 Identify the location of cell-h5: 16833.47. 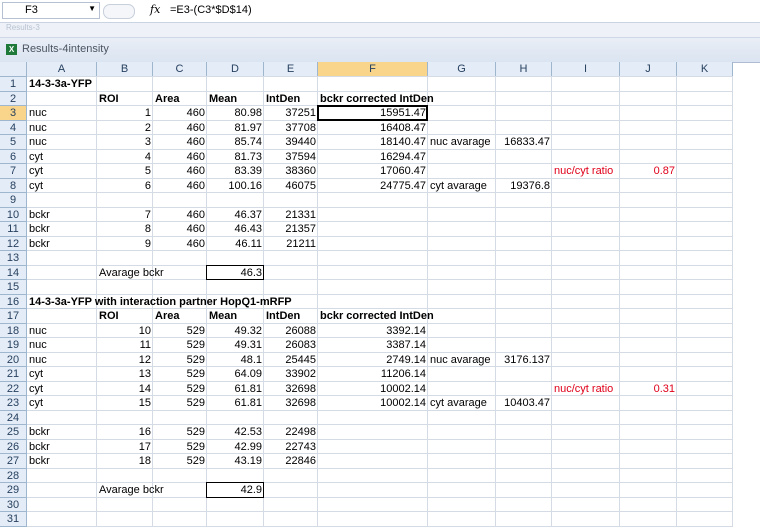
(524, 142).